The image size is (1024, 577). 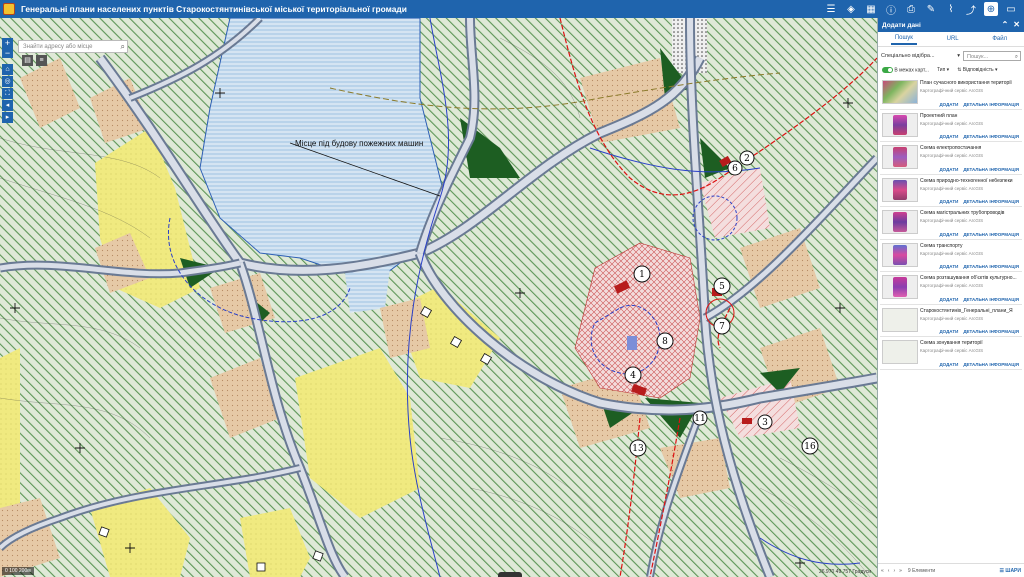 I want to click on chevron-down-icon: ▾, so click(x=958, y=56).